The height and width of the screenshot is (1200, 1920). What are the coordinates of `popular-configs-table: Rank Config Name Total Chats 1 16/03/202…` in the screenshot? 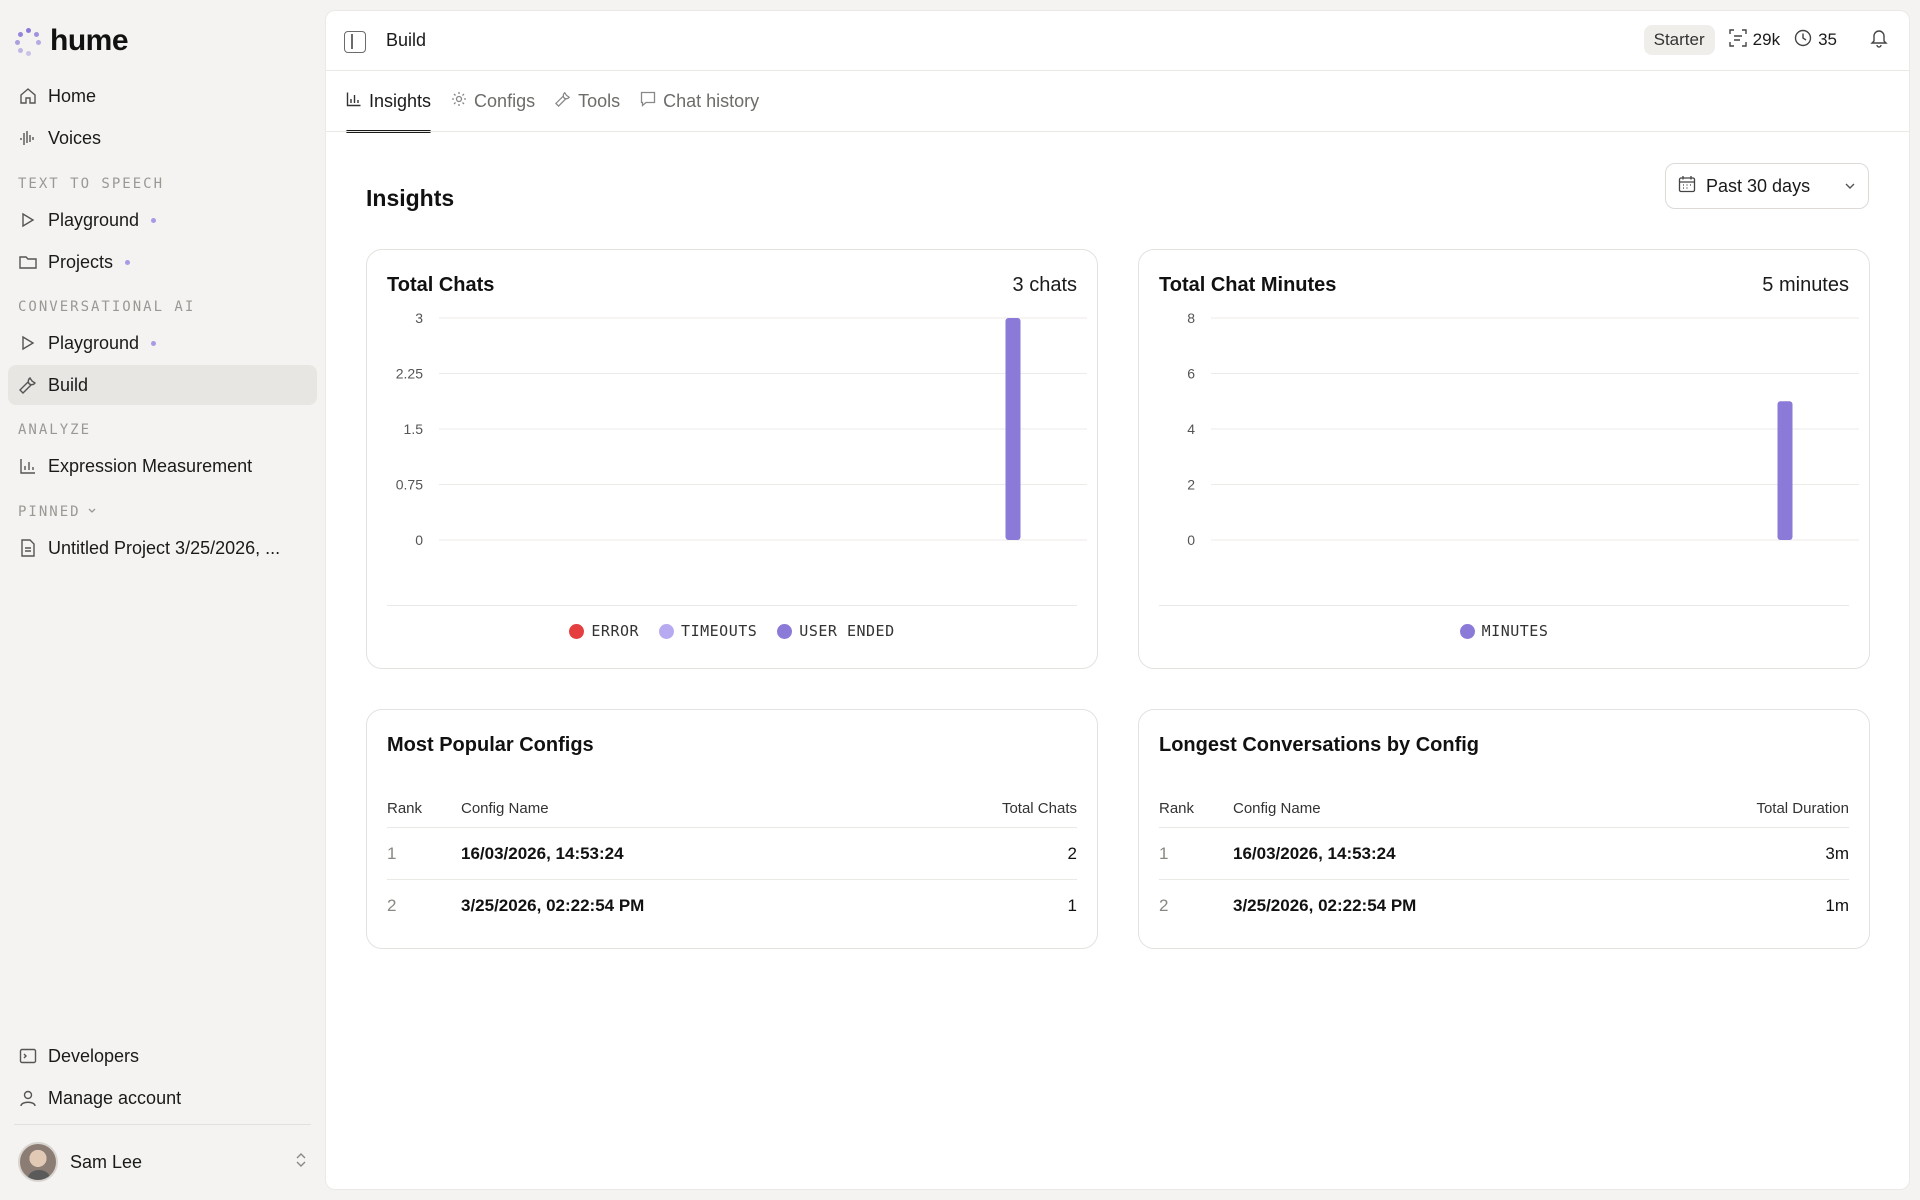 It's located at (732, 861).